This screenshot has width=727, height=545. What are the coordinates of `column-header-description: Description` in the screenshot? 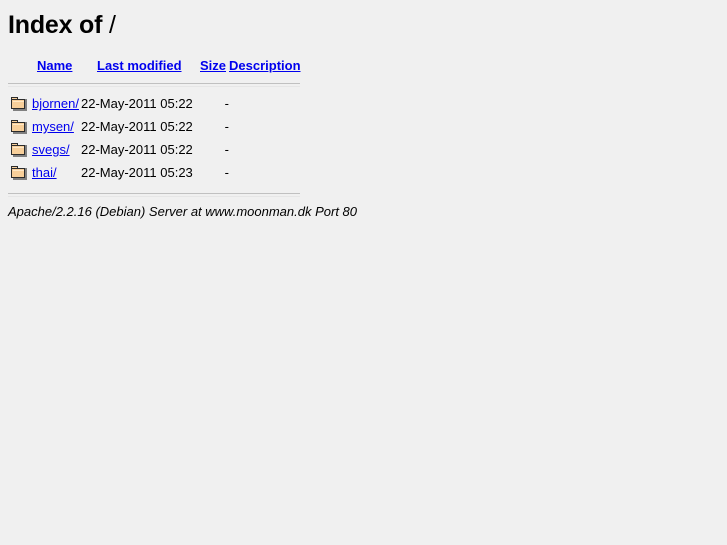 It's located at (265, 66).